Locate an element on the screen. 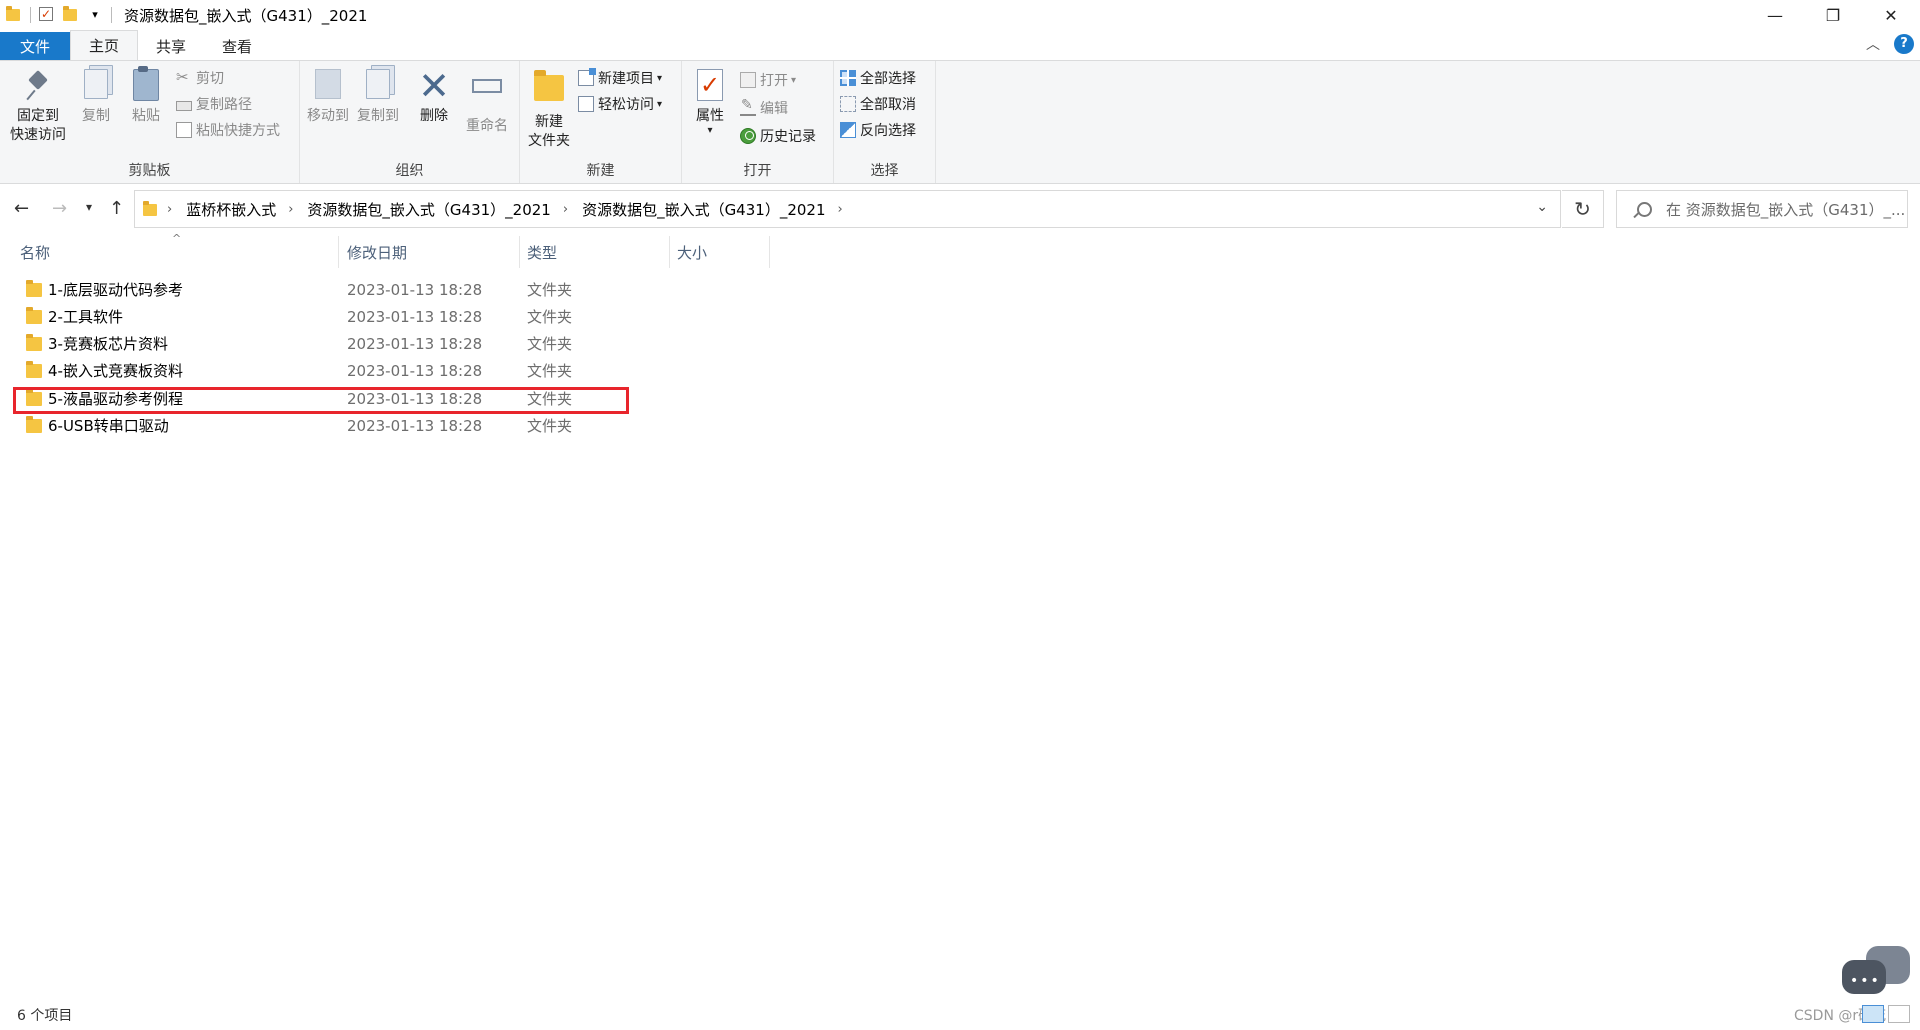 The height and width of the screenshot is (1030, 1920). quick-access-toolbar: ✓ ▾ is located at coordinates (58, 15).